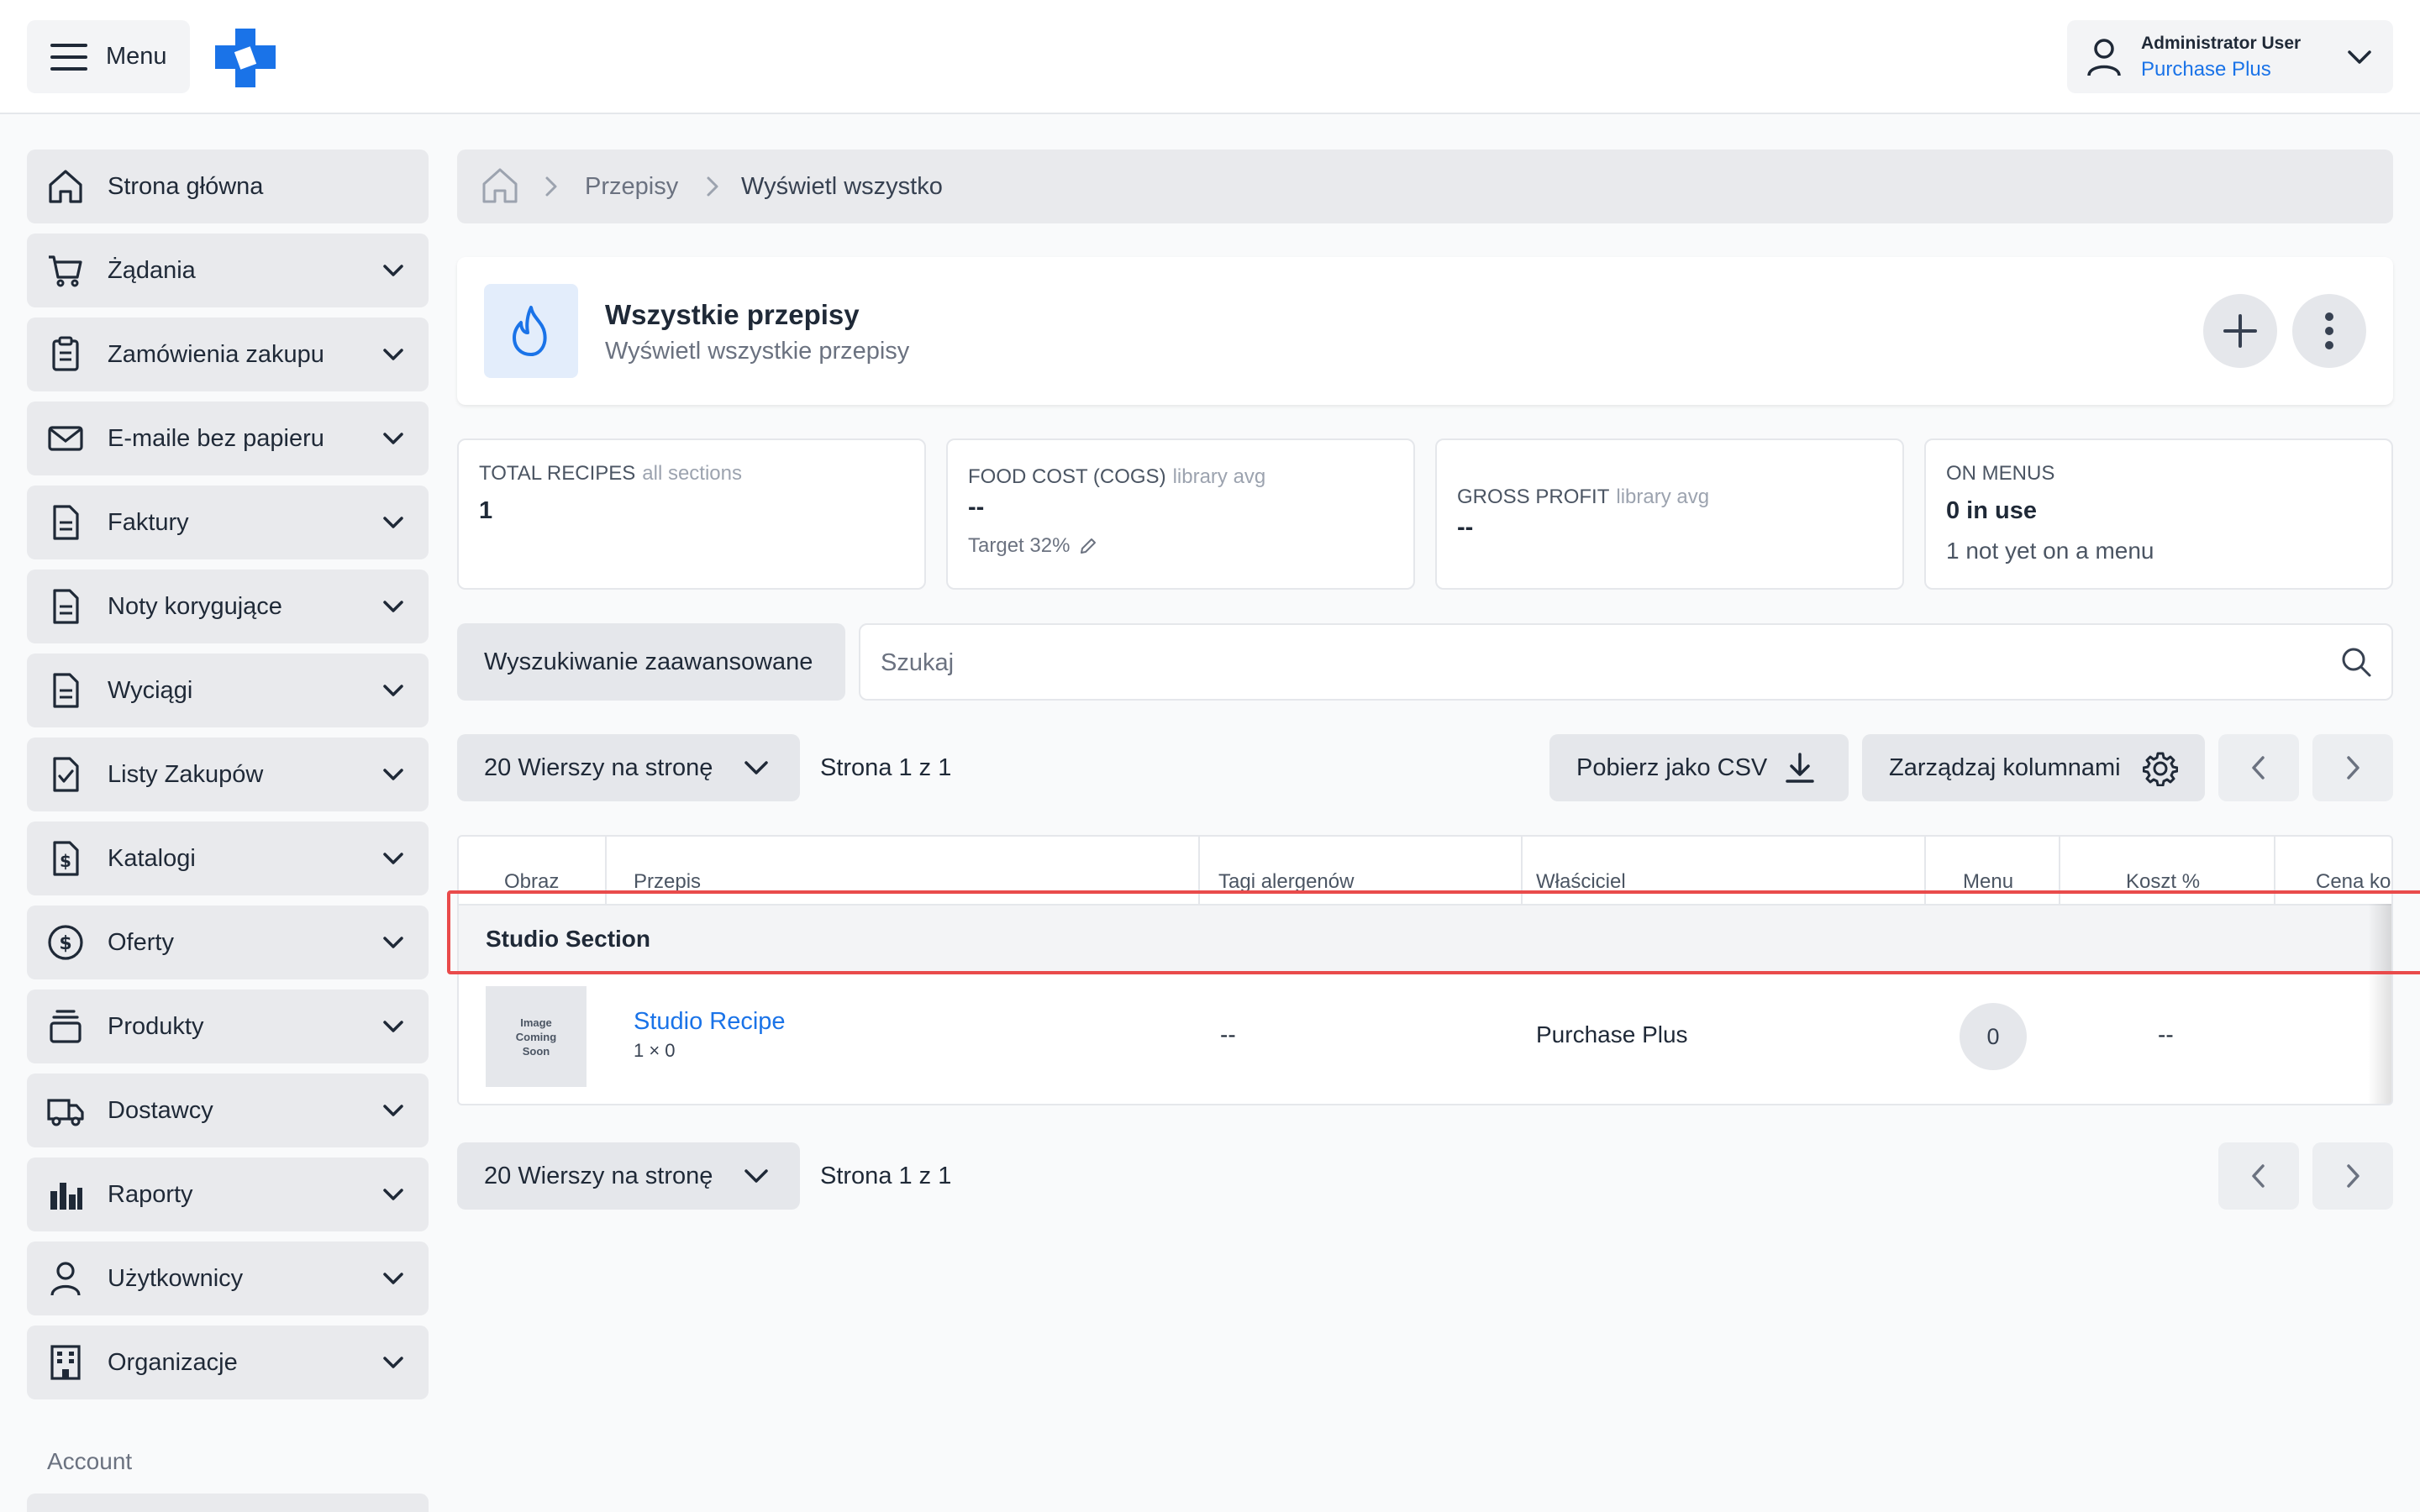  Describe the element at coordinates (667, 870) in the screenshot. I see `column-header-recipe: Przepis` at that location.